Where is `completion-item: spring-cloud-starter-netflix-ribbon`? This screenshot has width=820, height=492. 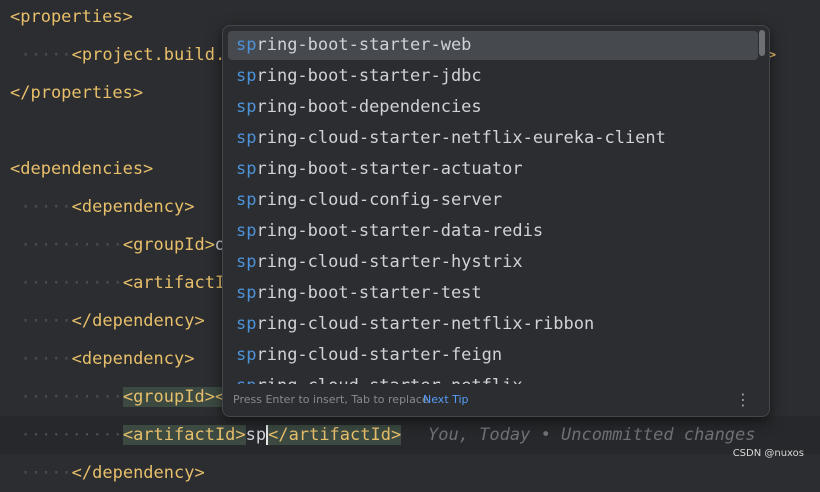 completion-item: spring-cloud-starter-netflix-ribbon is located at coordinates (493, 324).